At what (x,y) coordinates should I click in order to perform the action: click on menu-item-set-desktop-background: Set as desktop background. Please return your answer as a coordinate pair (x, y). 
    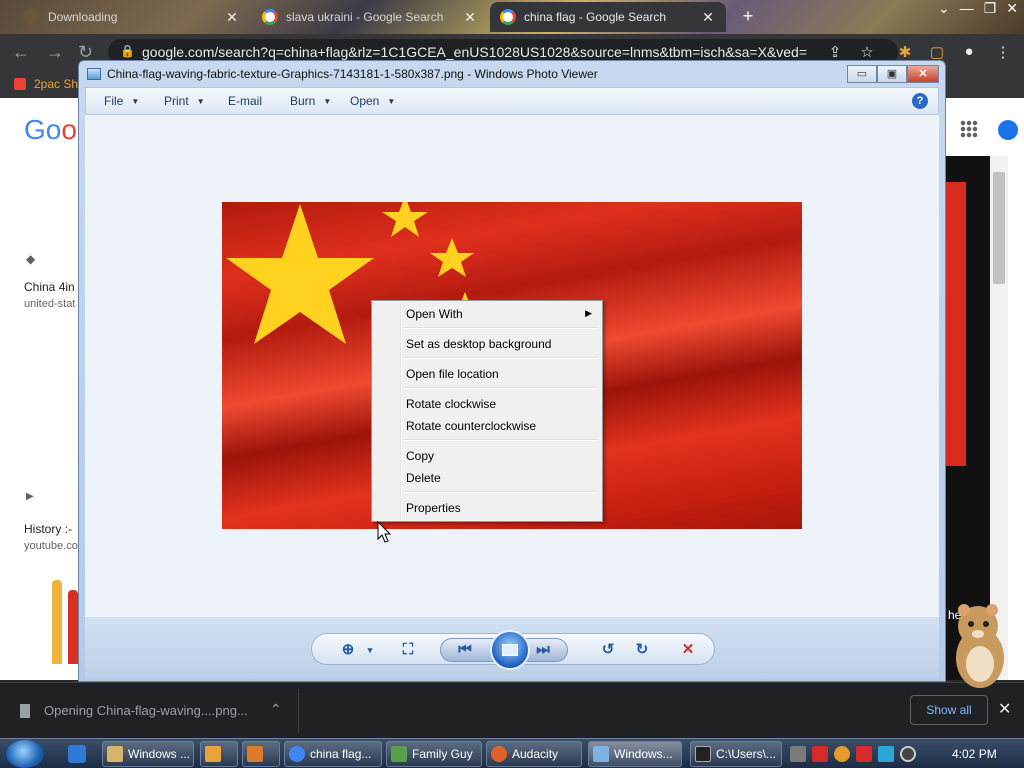
    Looking at the image, I should click on (487, 344).